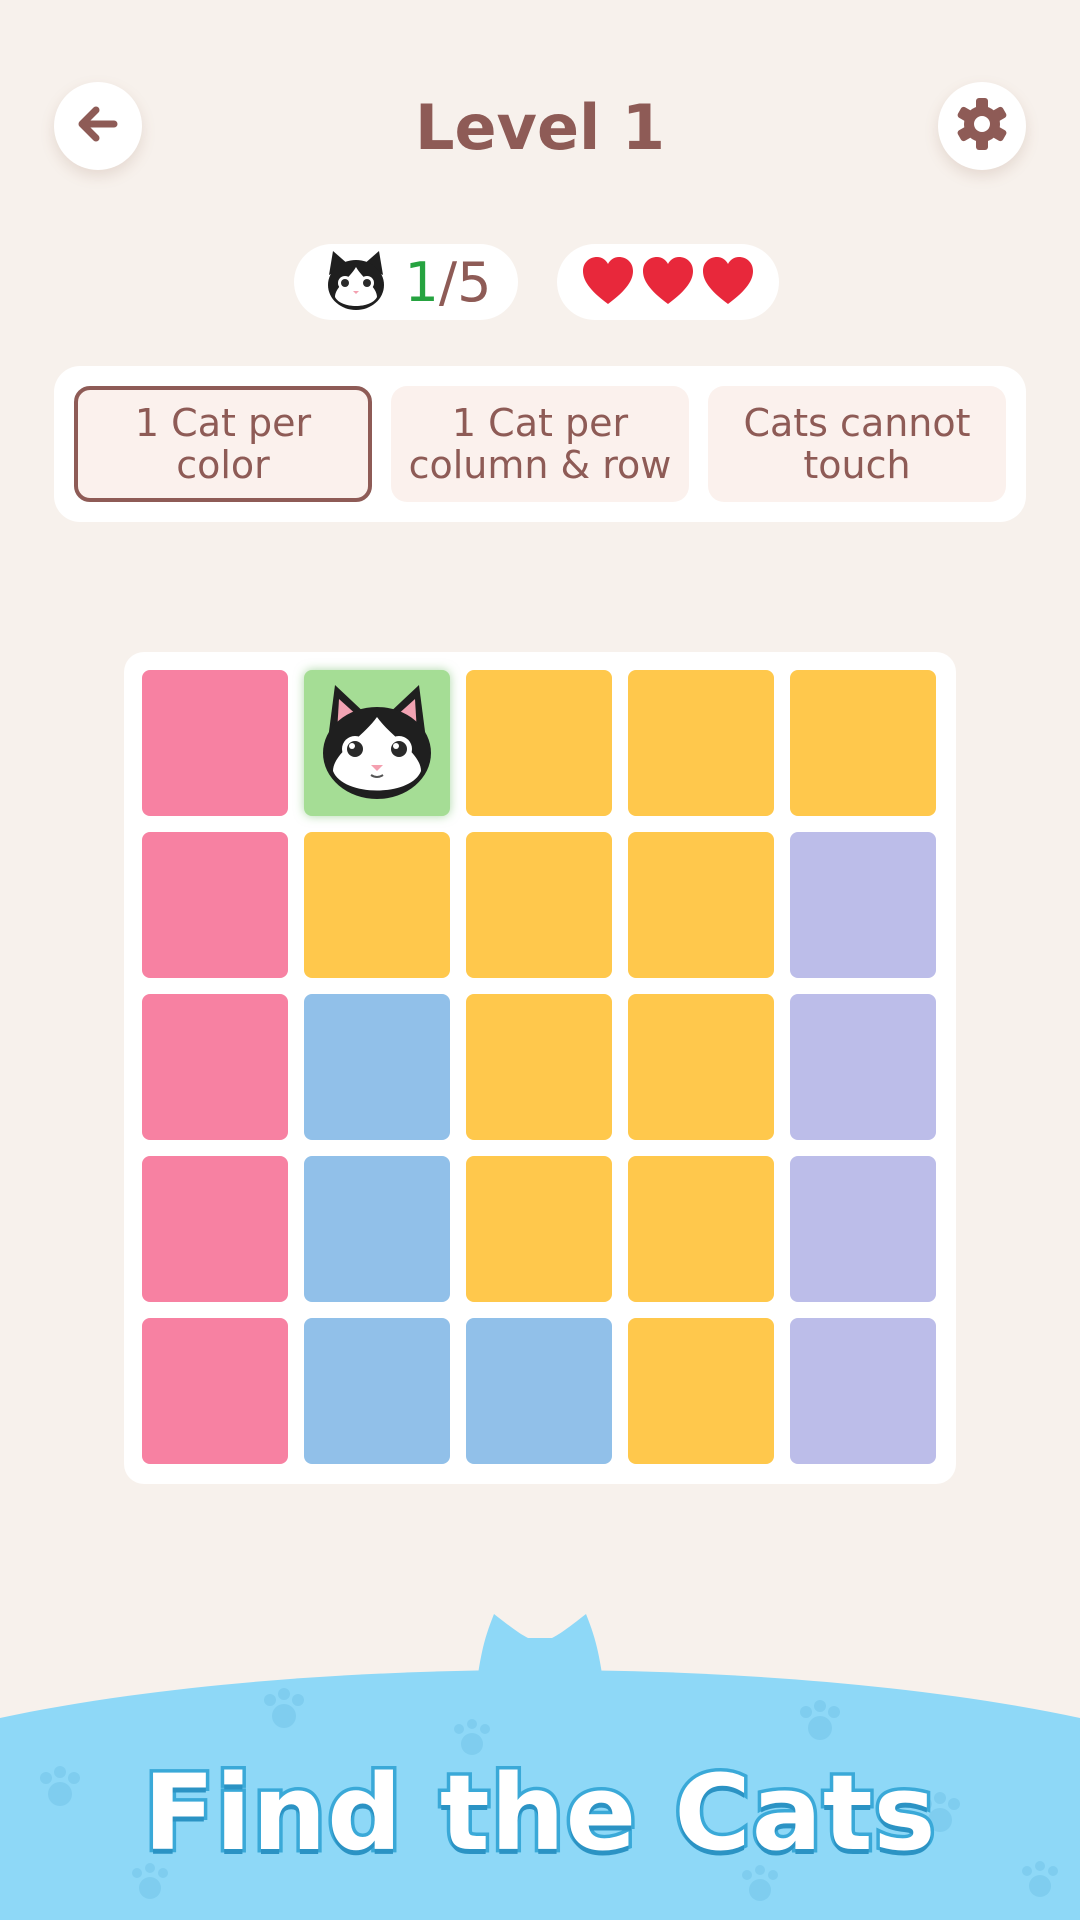  I want to click on rule-one-cat-per-color: 1 Cat per color, so click(223, 444).